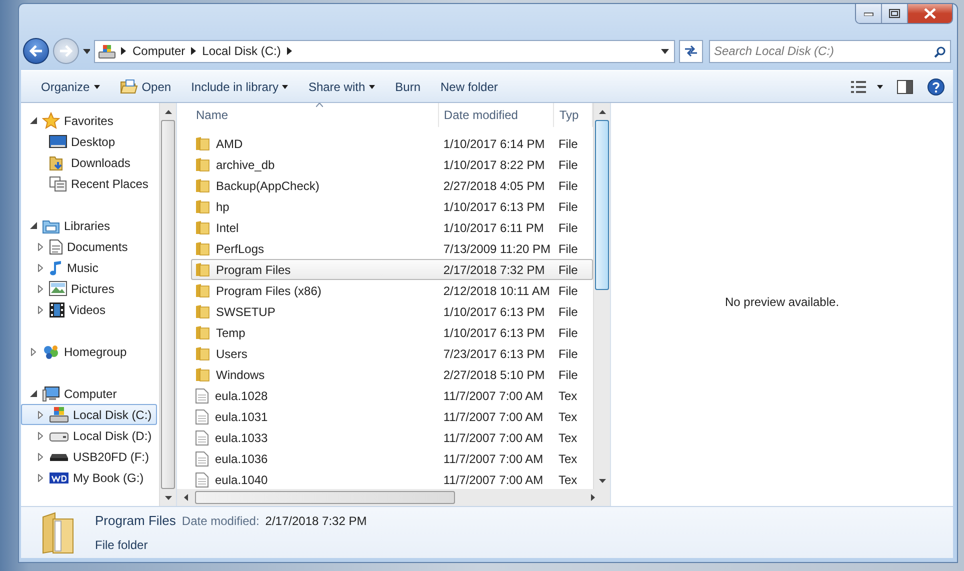  Describe the element at coordinates (392, 290) in the screenshot. I see `file-row: Program Files (x86) 2/12/2018 10:11 AM File` at that location.